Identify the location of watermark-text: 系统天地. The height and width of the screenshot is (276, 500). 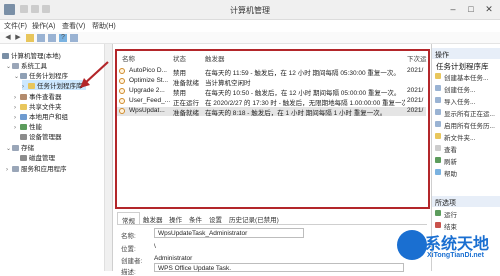
(457, 244).